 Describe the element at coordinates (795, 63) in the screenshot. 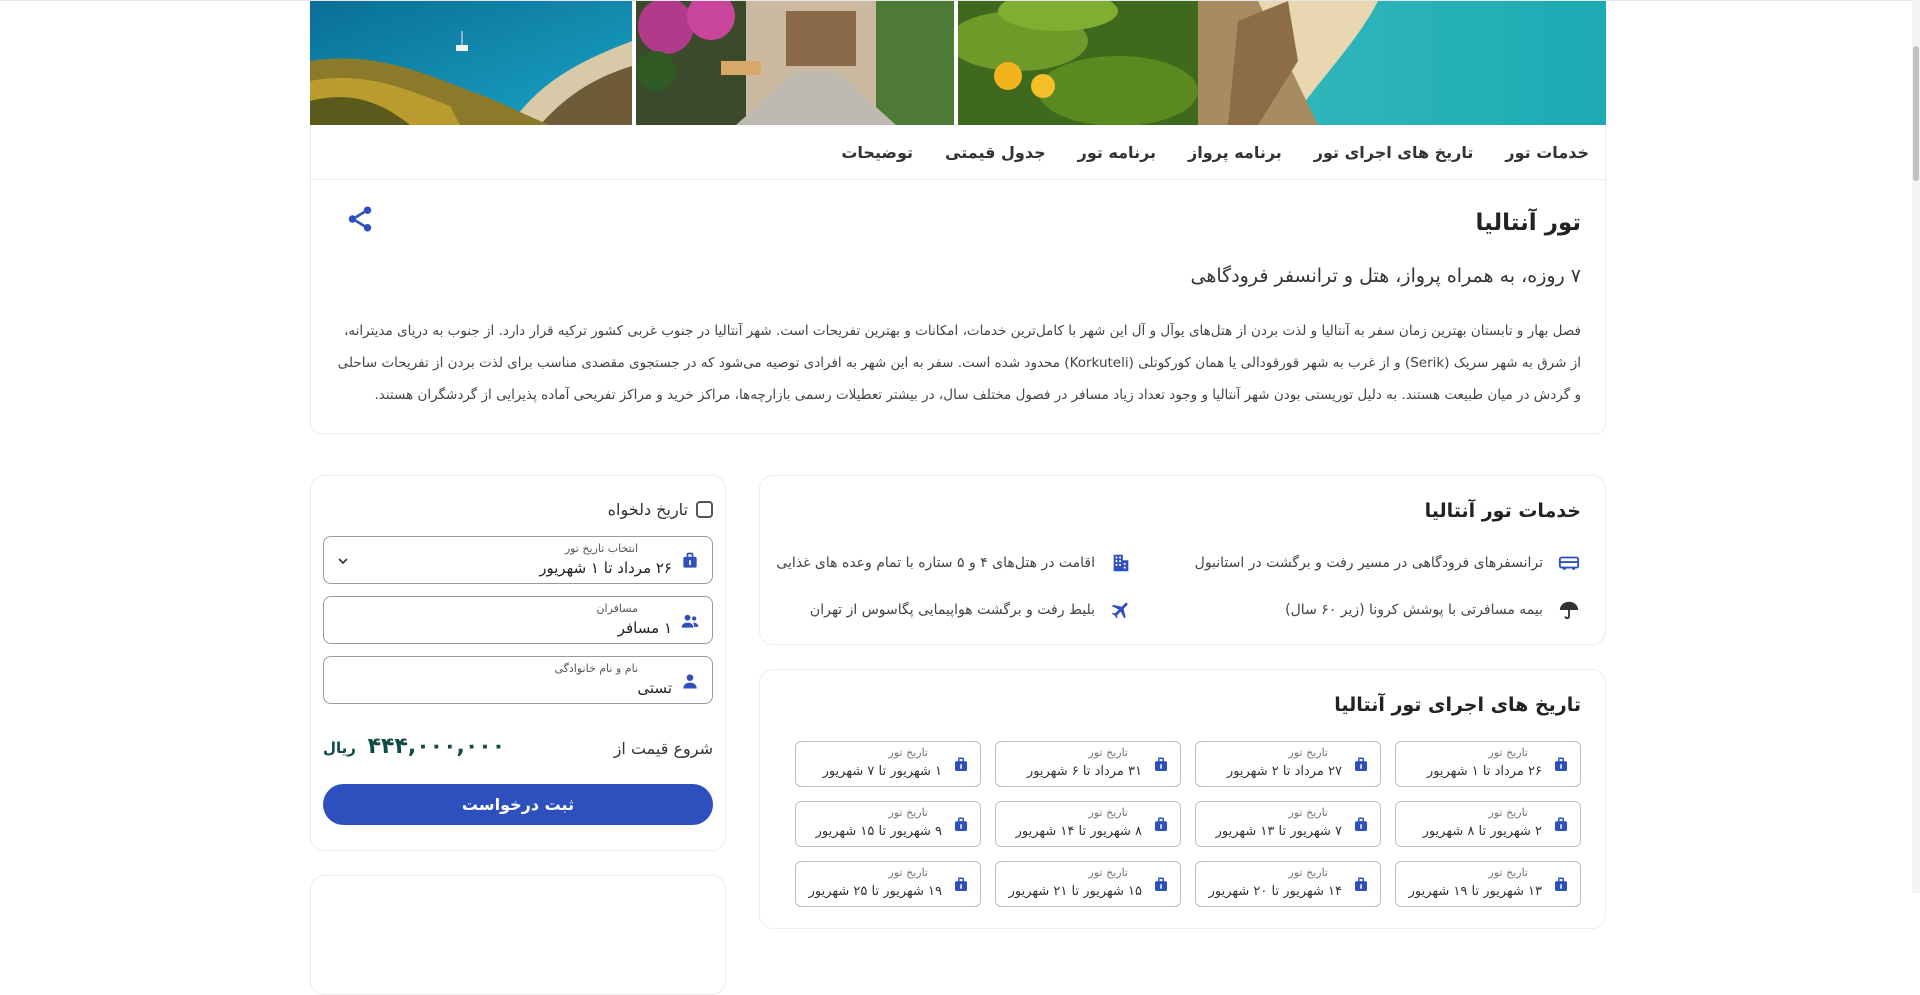

I see `gallery-photo-street` at that location.